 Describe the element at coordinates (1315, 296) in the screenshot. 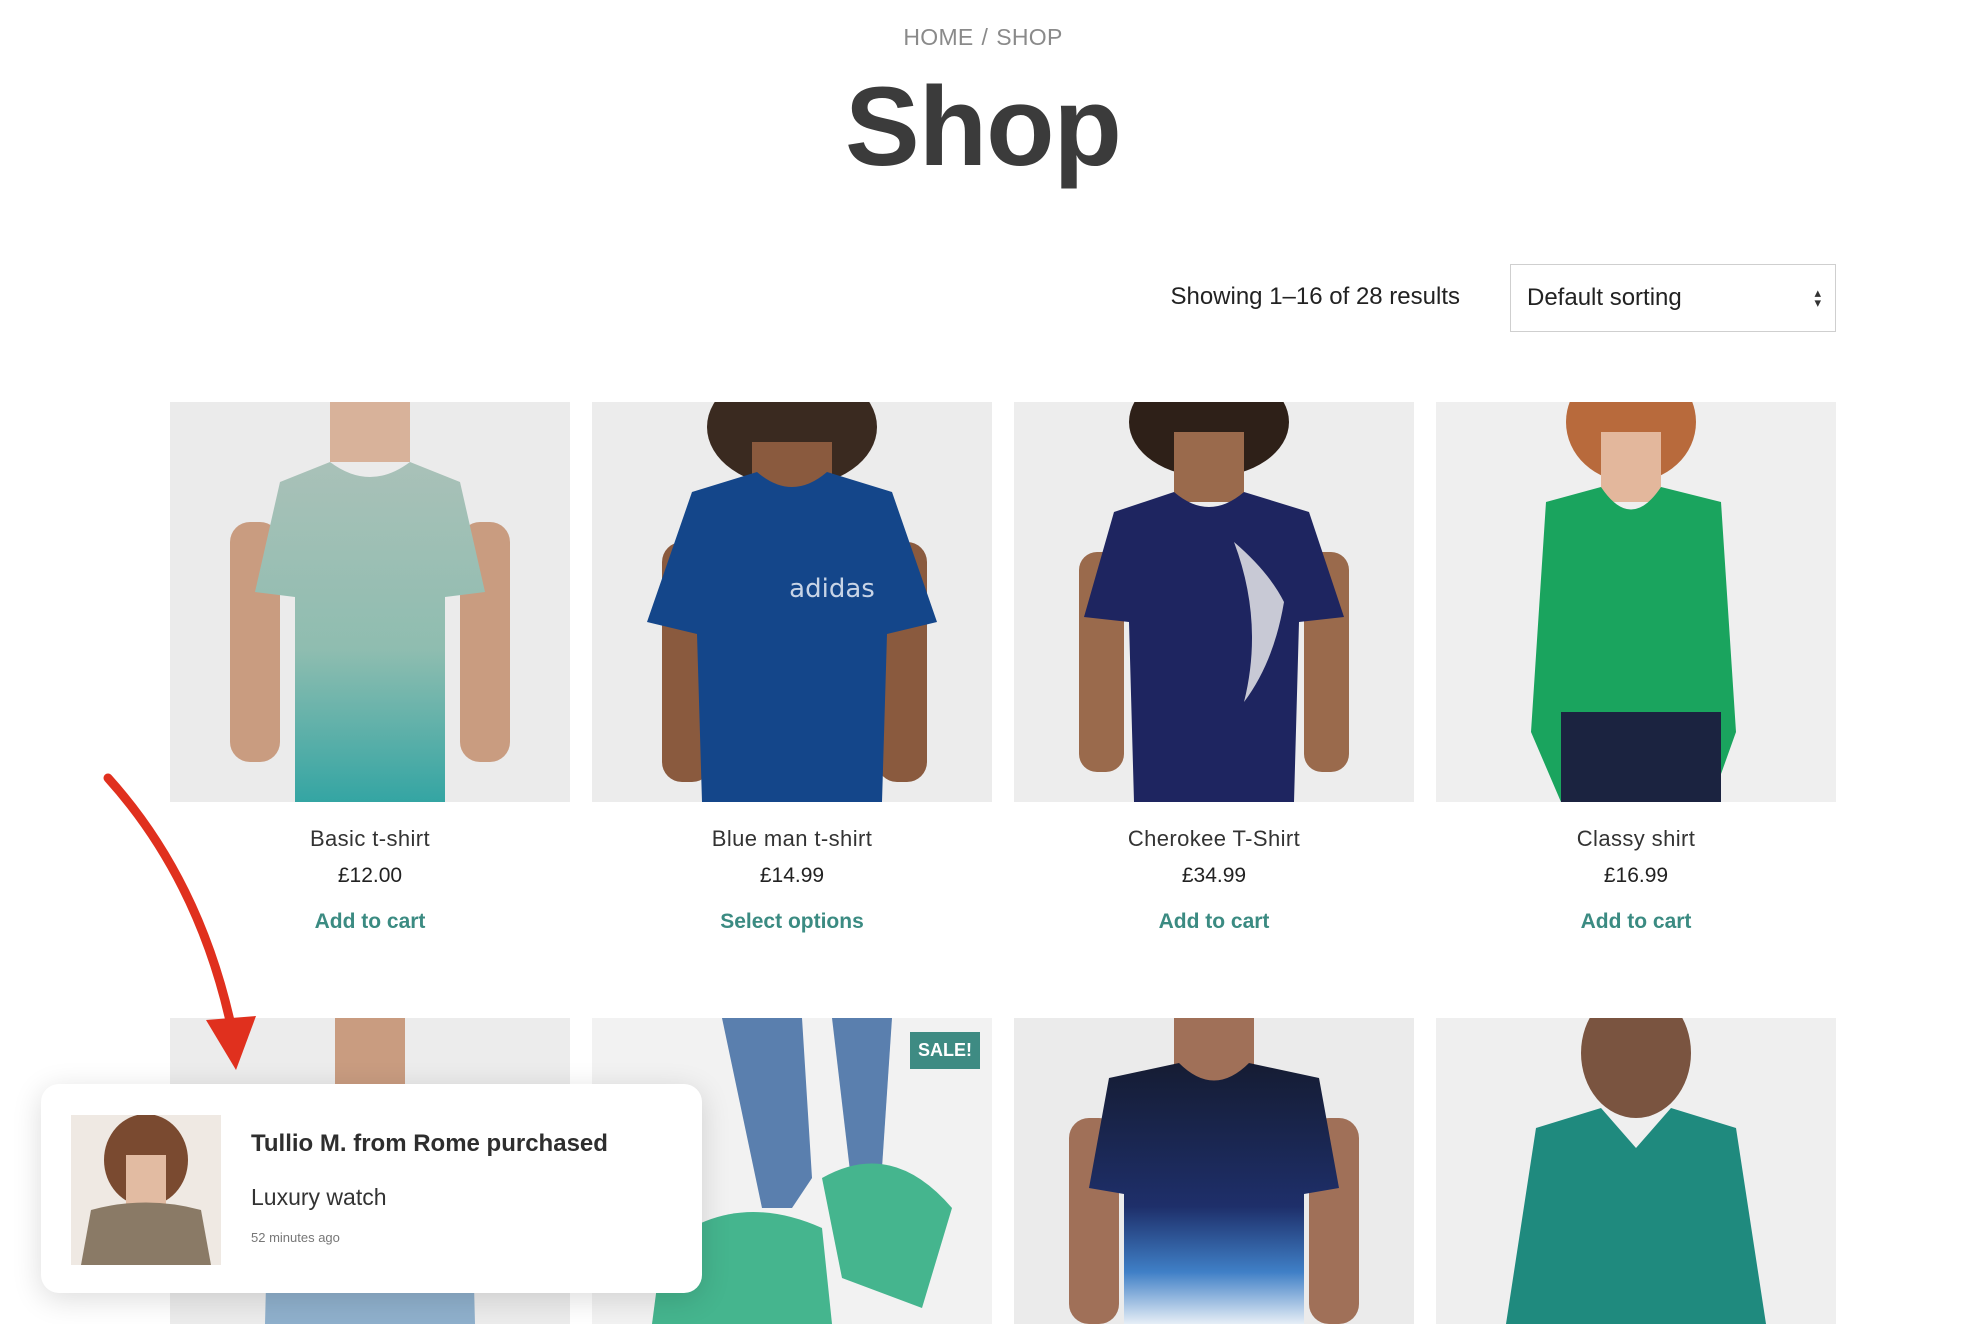

I see `result-count: Showing 1–16 of 28 results` at that location.